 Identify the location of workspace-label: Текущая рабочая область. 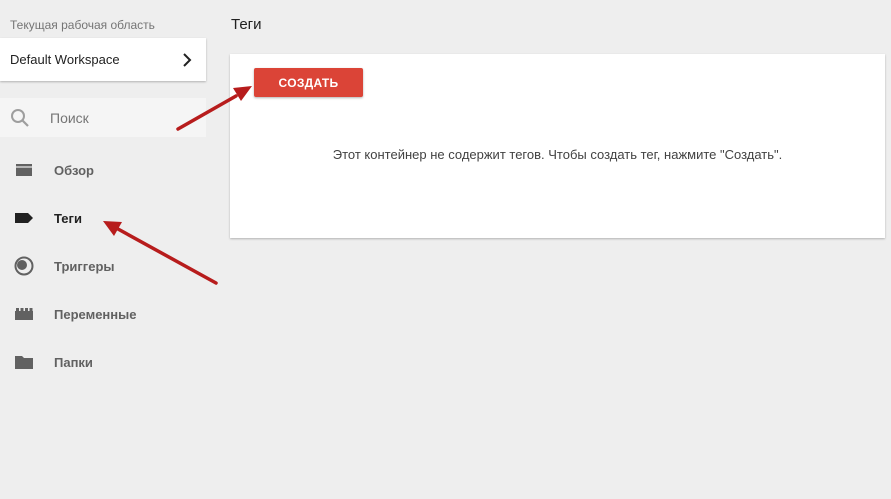
(82, 25).